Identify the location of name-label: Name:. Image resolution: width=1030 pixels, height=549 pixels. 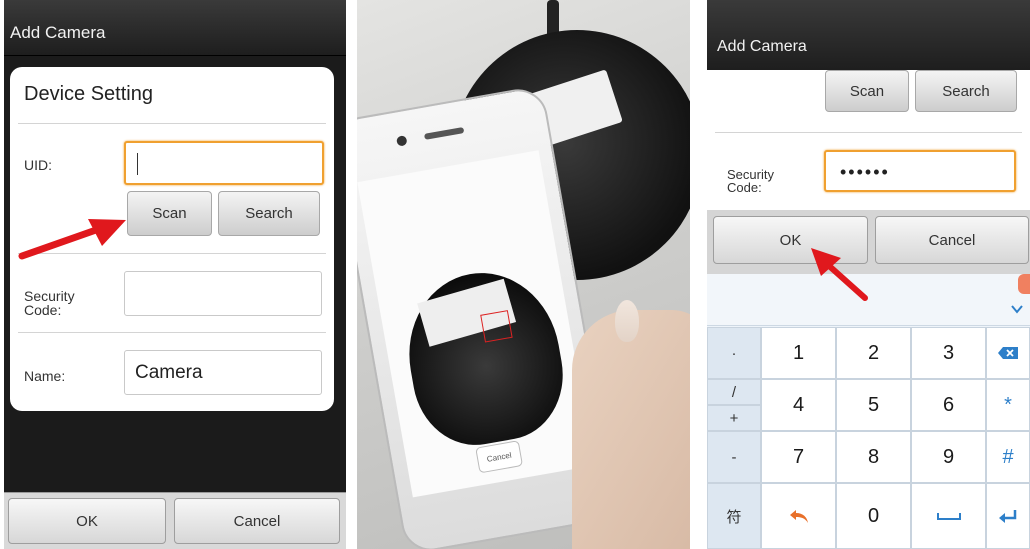
(45, 376).